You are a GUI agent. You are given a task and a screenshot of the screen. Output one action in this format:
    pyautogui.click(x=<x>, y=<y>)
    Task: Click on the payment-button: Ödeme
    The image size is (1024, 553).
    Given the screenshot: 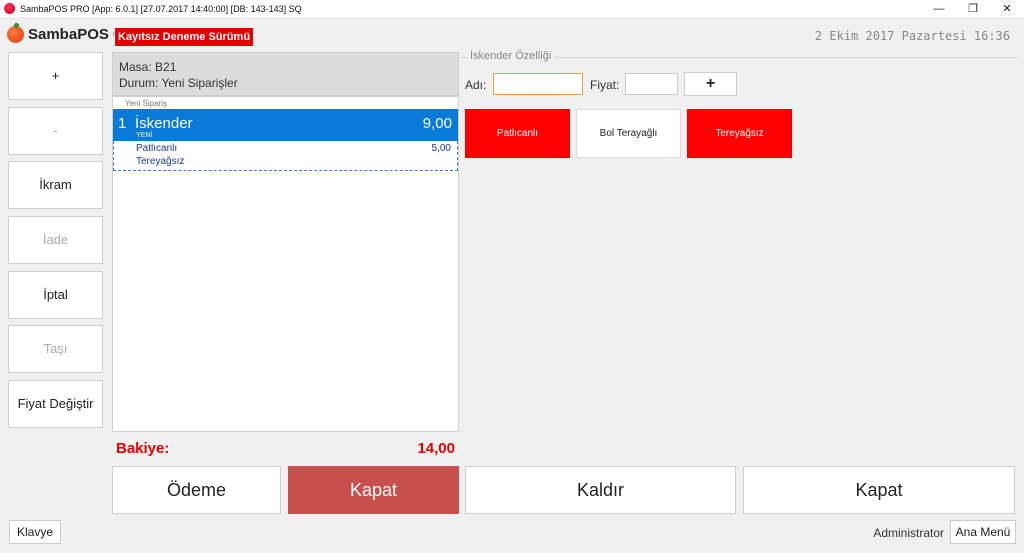 What is the action you would take?
    pyautogui.click(x=196, y=490)
    